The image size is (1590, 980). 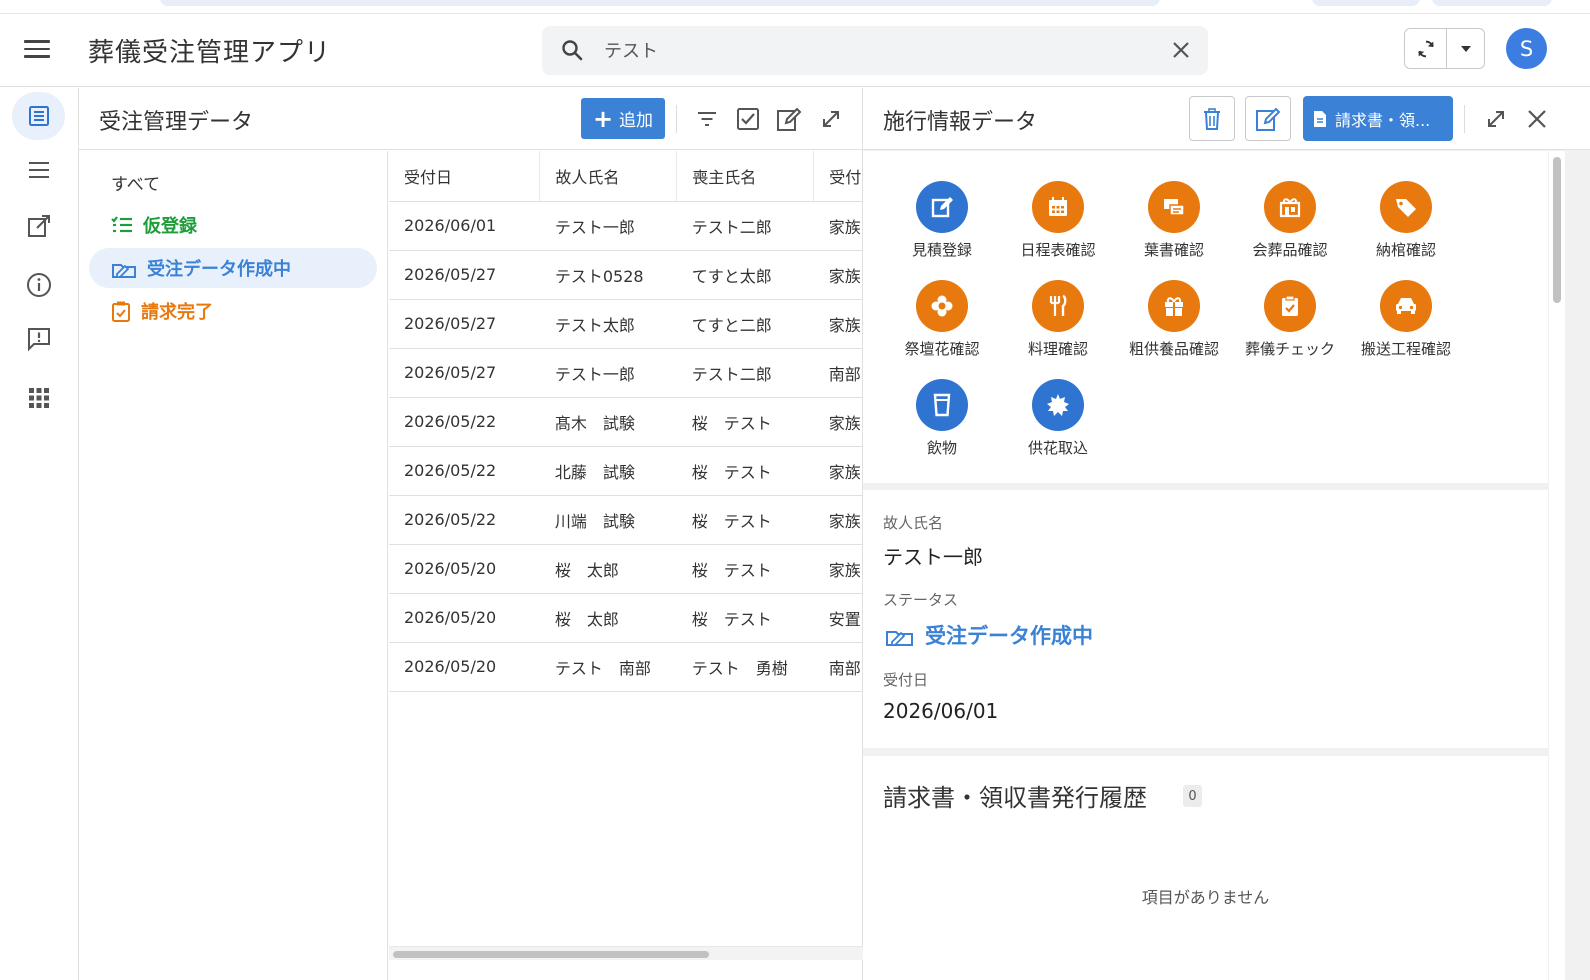 I want to click on history-title: 請求書・領収書発行履歴, so click(x=1015, y=798).